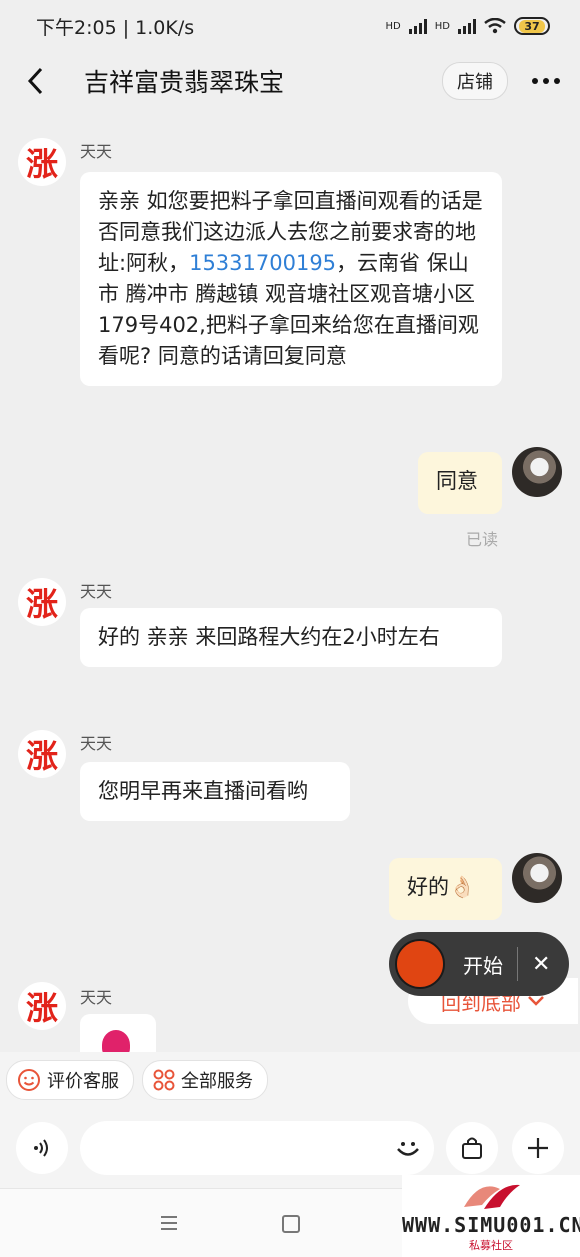  What do you see at coordinates (491, 1245) in the screenshot?
I see `watermark-sub: 私募社区` at bounding box center [491, 1245].